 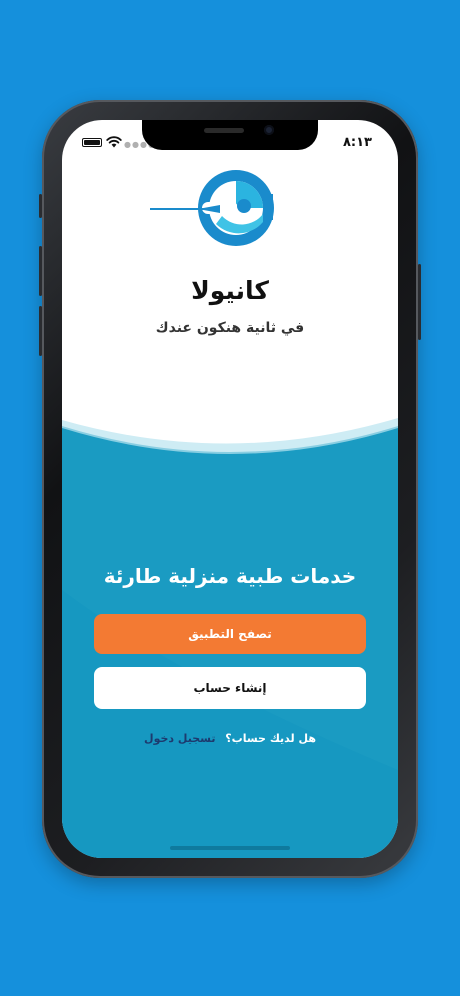 I want to click on camera, so click(x=269, y=130).